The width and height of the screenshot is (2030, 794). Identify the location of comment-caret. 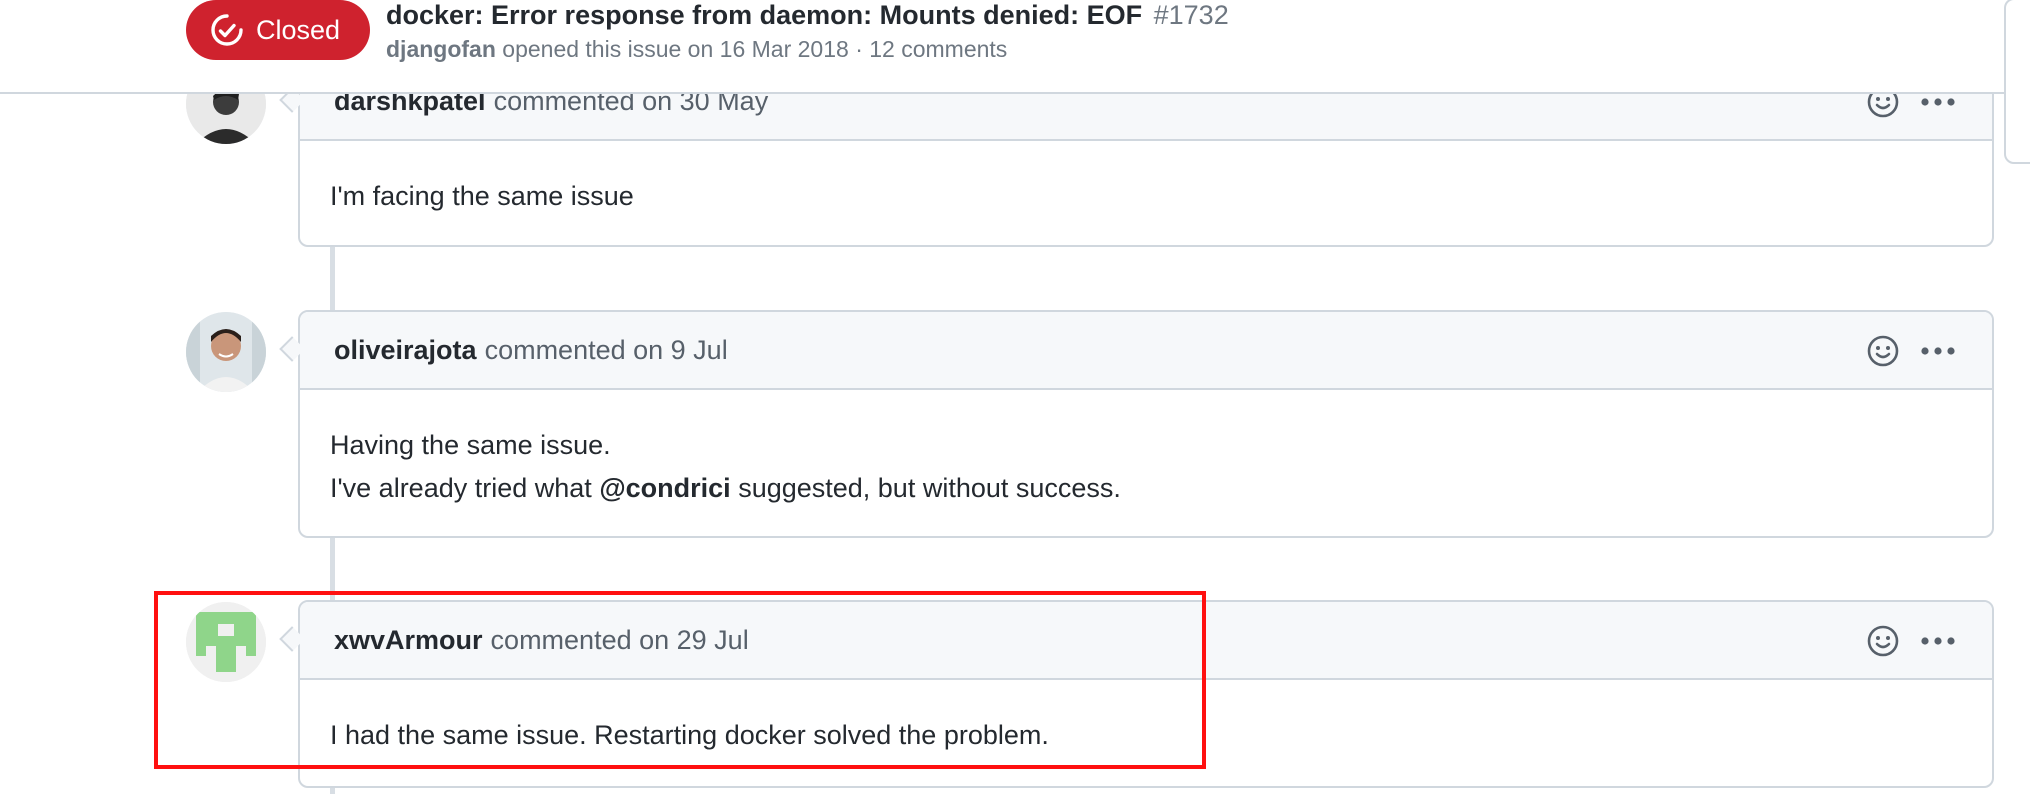
(292, 349).